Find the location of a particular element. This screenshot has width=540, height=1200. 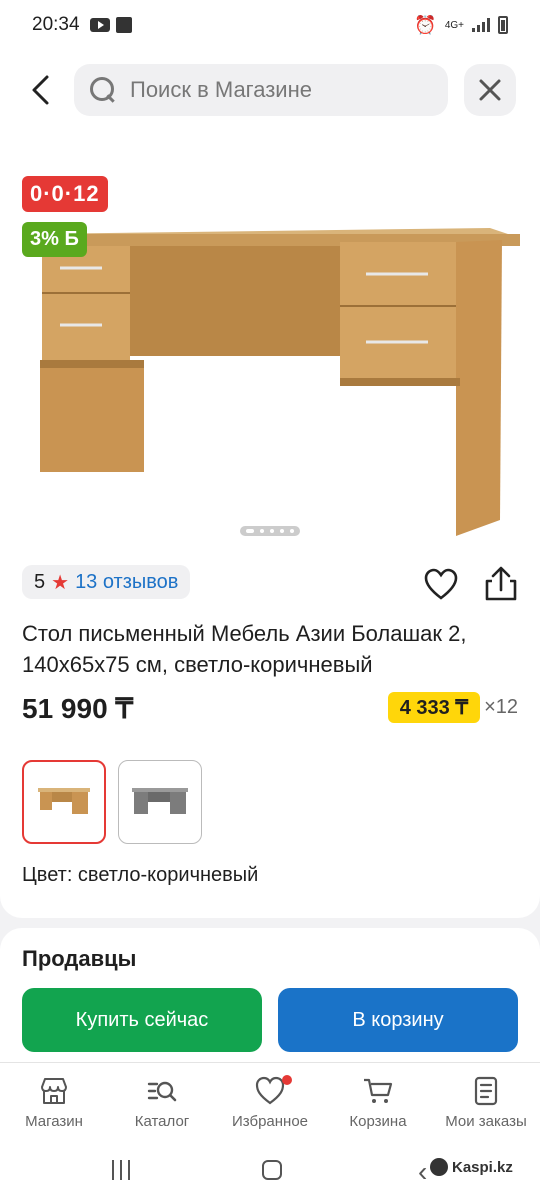

nav-item-orders: Мои заказы is located at coordinates (486, 1102).